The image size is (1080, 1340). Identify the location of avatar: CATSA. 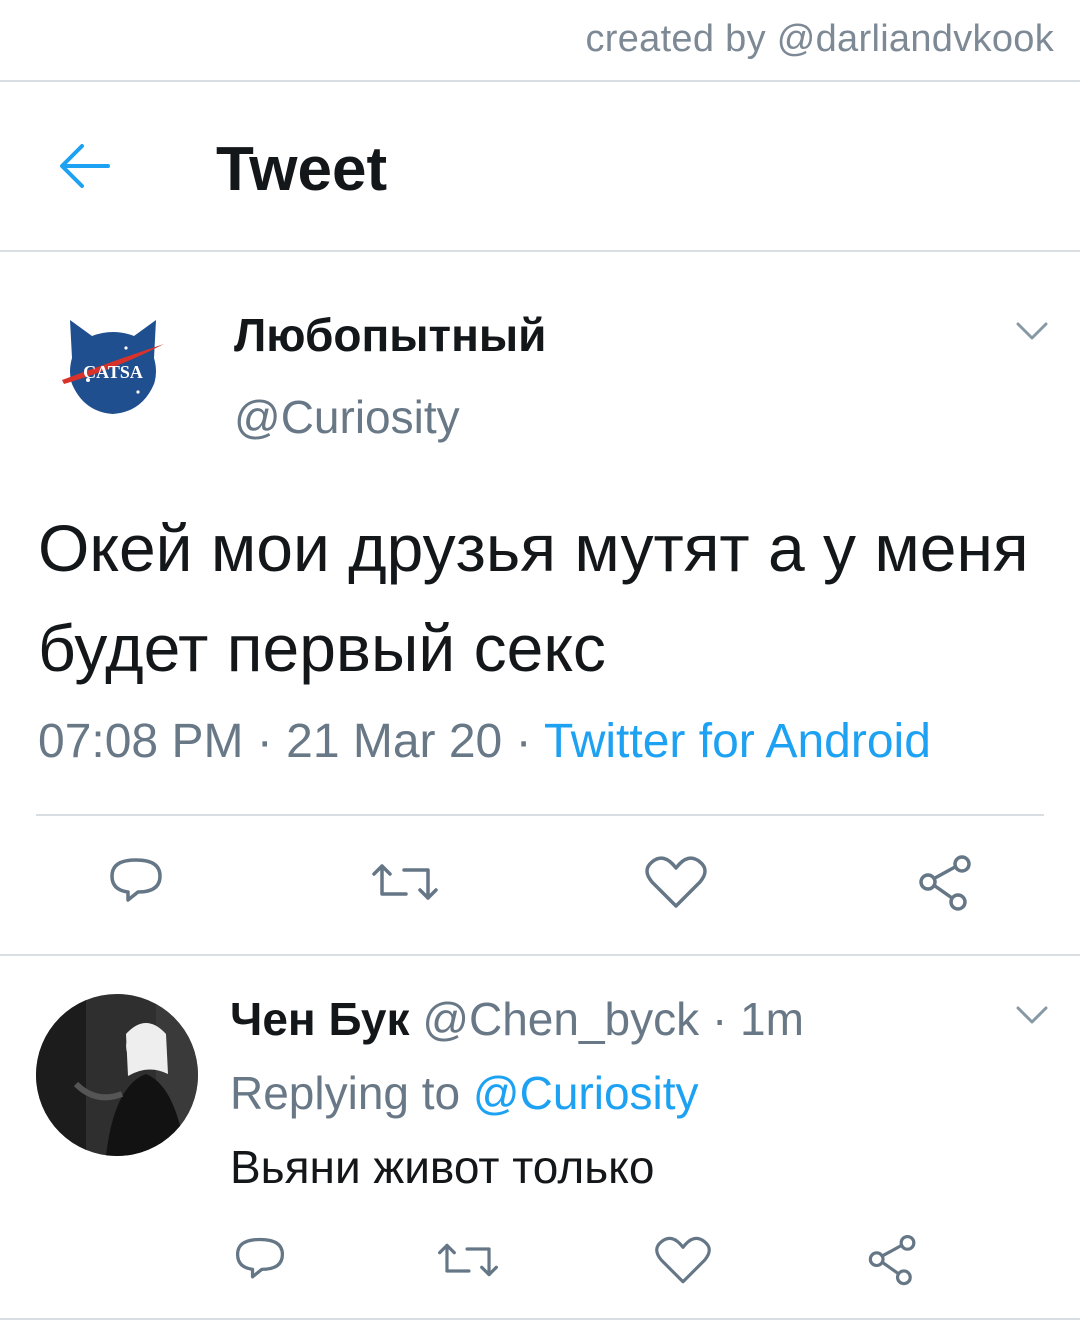
(113, 366).